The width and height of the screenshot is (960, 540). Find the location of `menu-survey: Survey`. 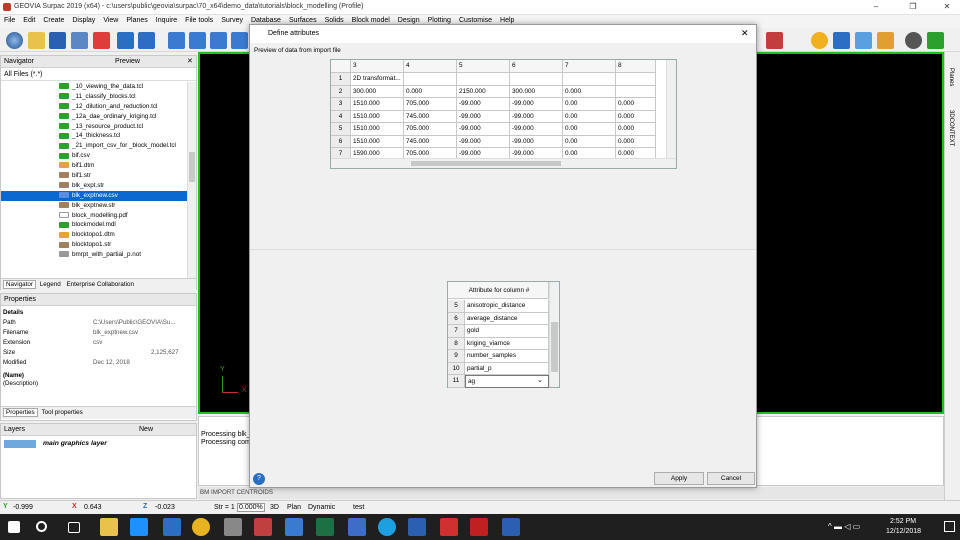

menu-survey: Survey is located at coordinates (232, 19).